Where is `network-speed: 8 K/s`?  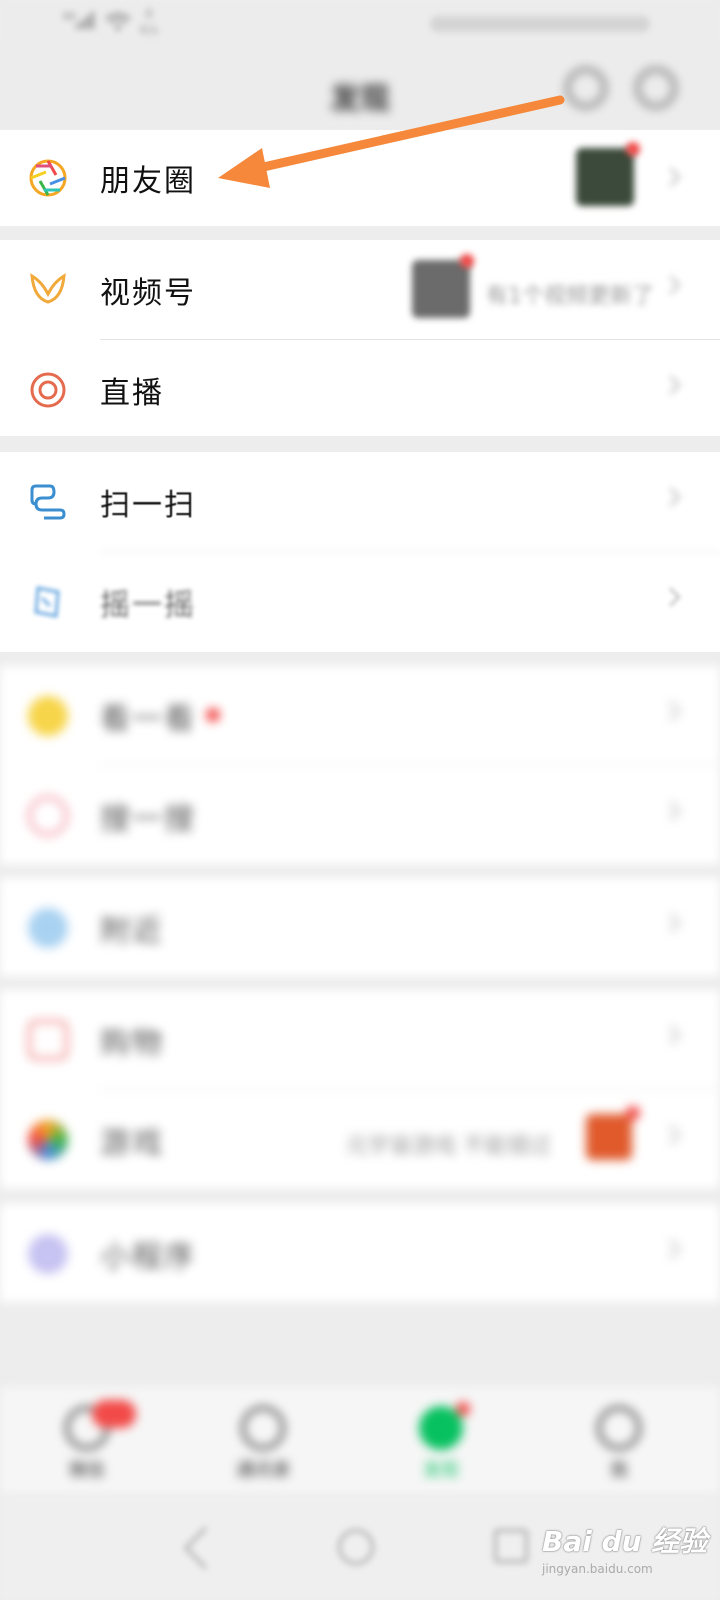
network-speed: 8 K/s is located at coordinates (149, 22).